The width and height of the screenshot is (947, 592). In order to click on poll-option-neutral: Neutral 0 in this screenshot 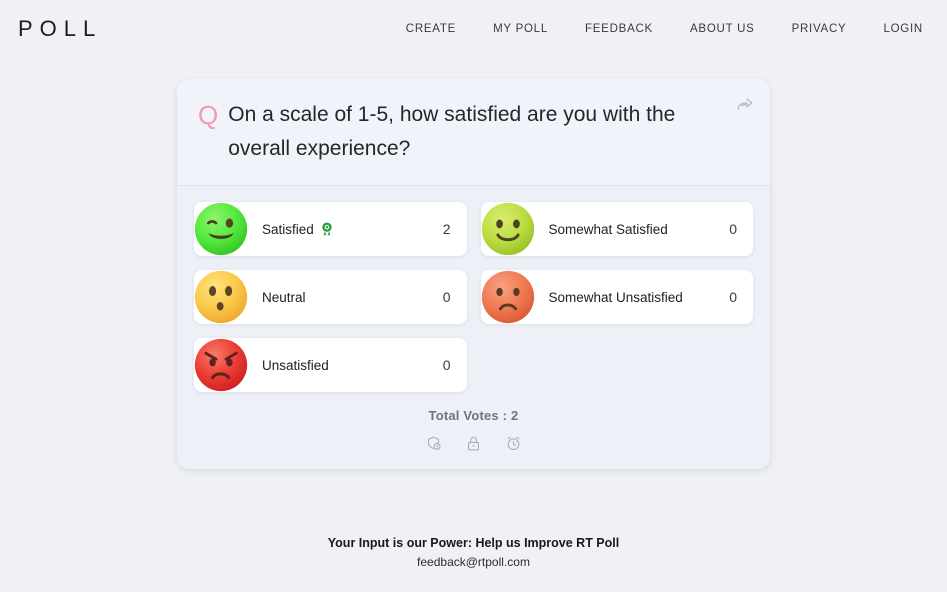, I will do `click(330, 297)`.